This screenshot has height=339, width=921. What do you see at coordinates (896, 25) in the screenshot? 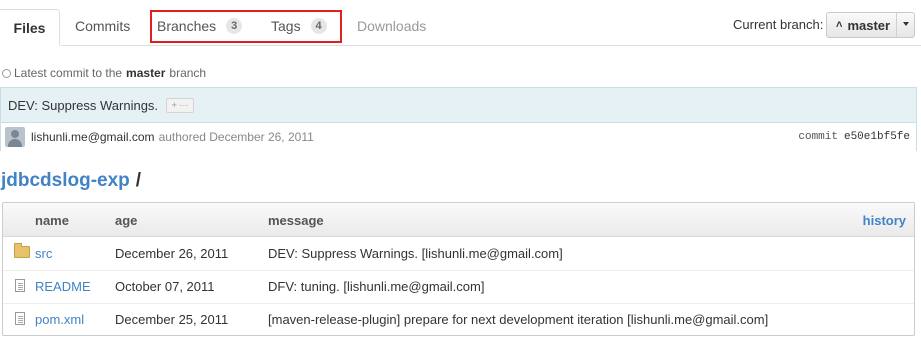
I see `dropdown-separator` at bounding box center [896, 25].